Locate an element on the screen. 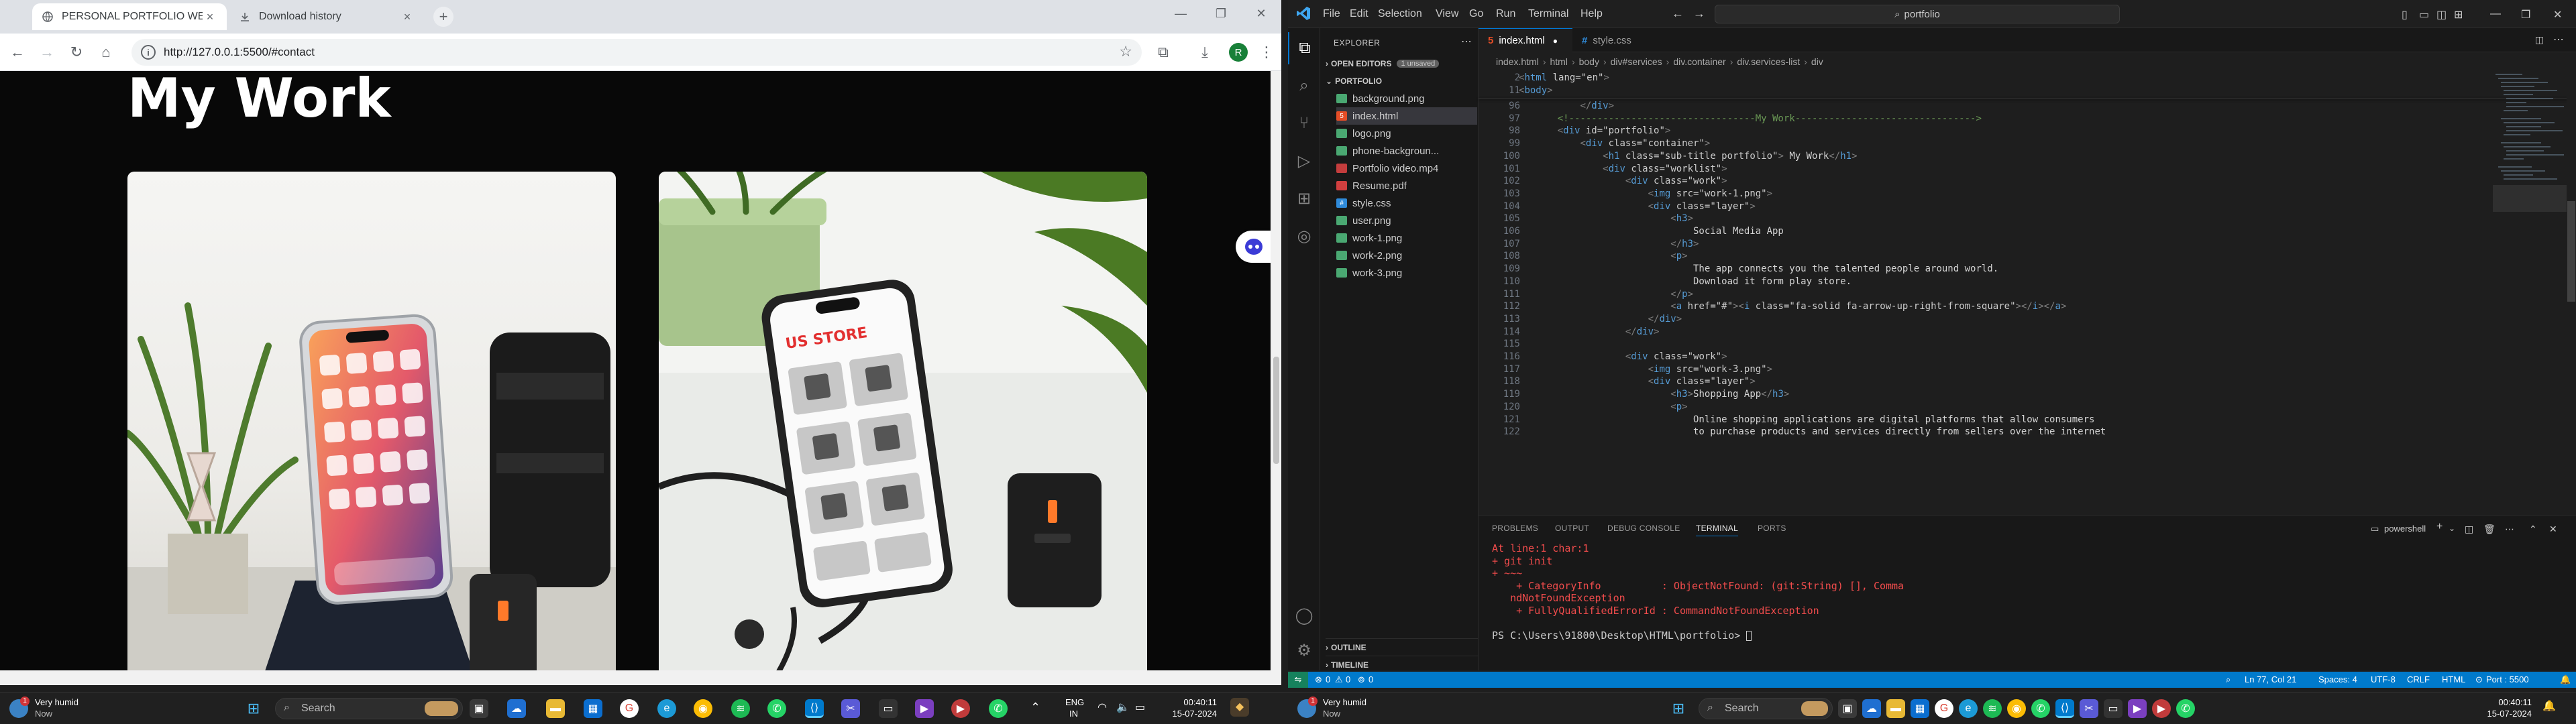 This screenshot has height=724, width=2576. code-line: <img src="work-3.png"> is located at coordinates (1653, 369).